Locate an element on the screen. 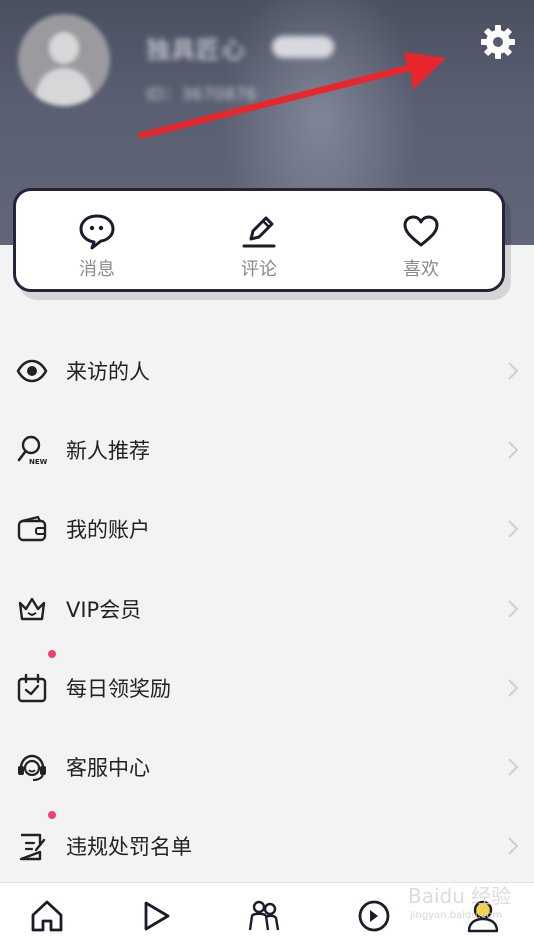 The image size is (534, 937). menu-item-label: 我的账户 is located at coordinates (108, 530).